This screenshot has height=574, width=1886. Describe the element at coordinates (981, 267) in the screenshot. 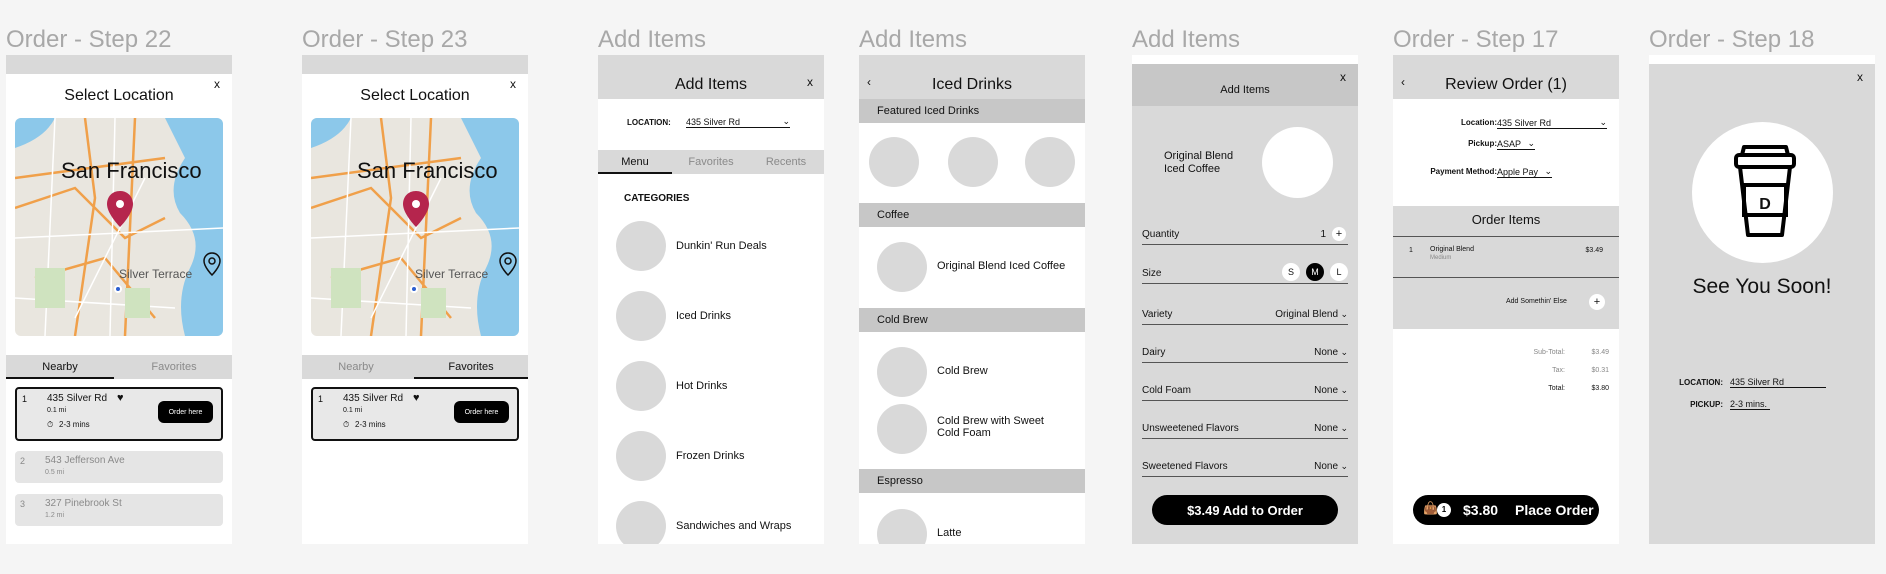

I see `drink-item: Original Blend Iced Coffee` at that location.